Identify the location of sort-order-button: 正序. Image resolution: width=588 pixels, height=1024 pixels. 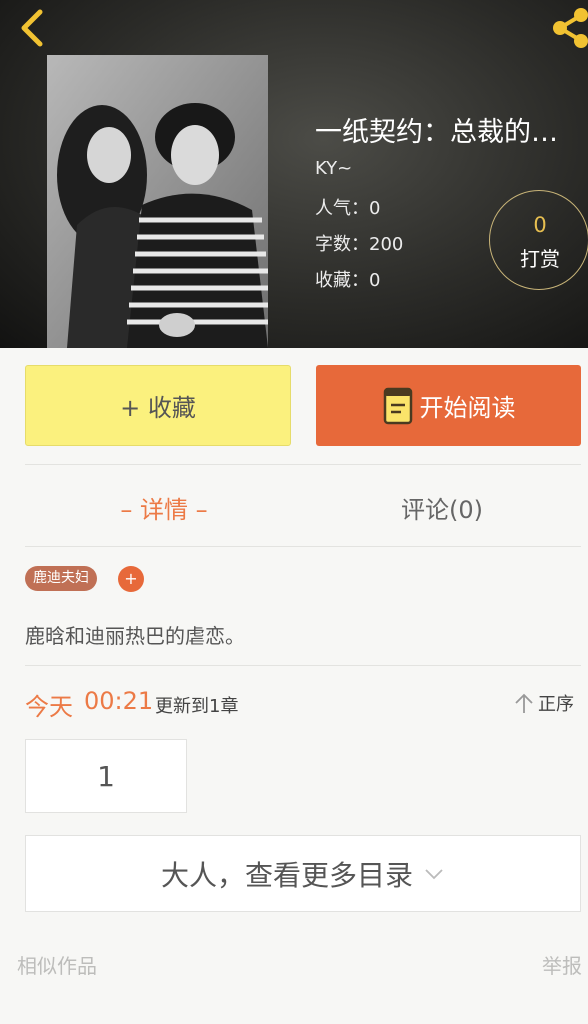
(544, 703).